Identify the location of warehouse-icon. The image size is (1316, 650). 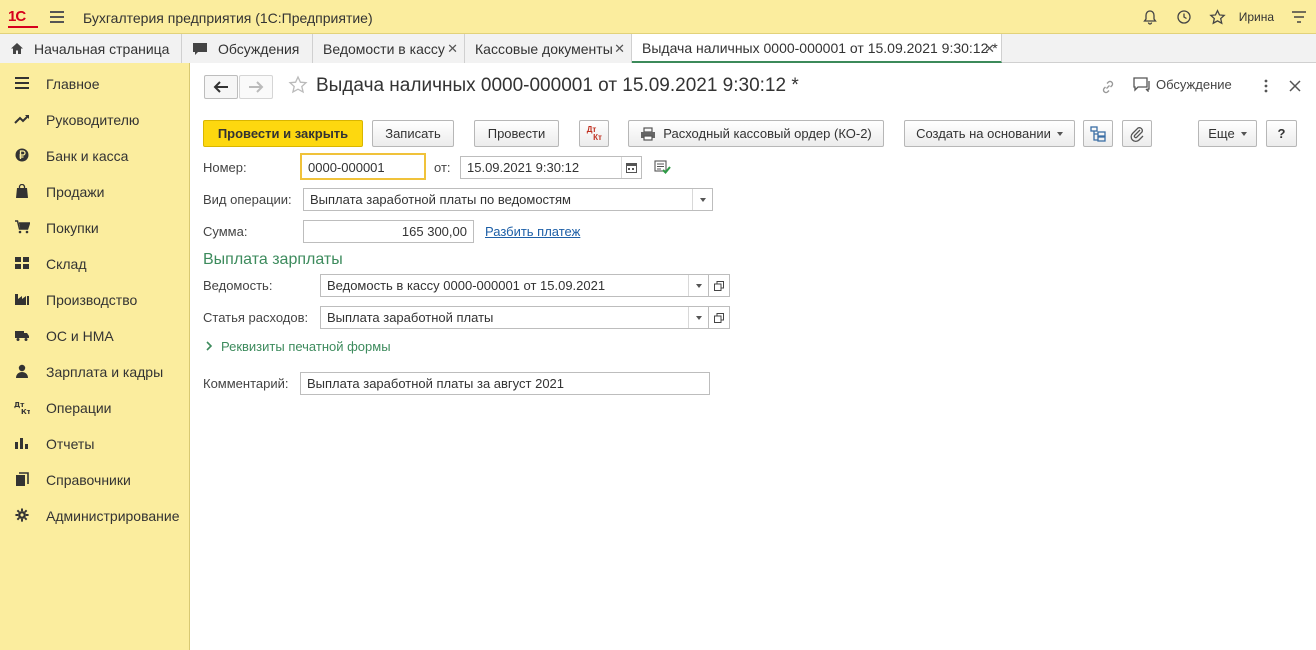
(22, 263).